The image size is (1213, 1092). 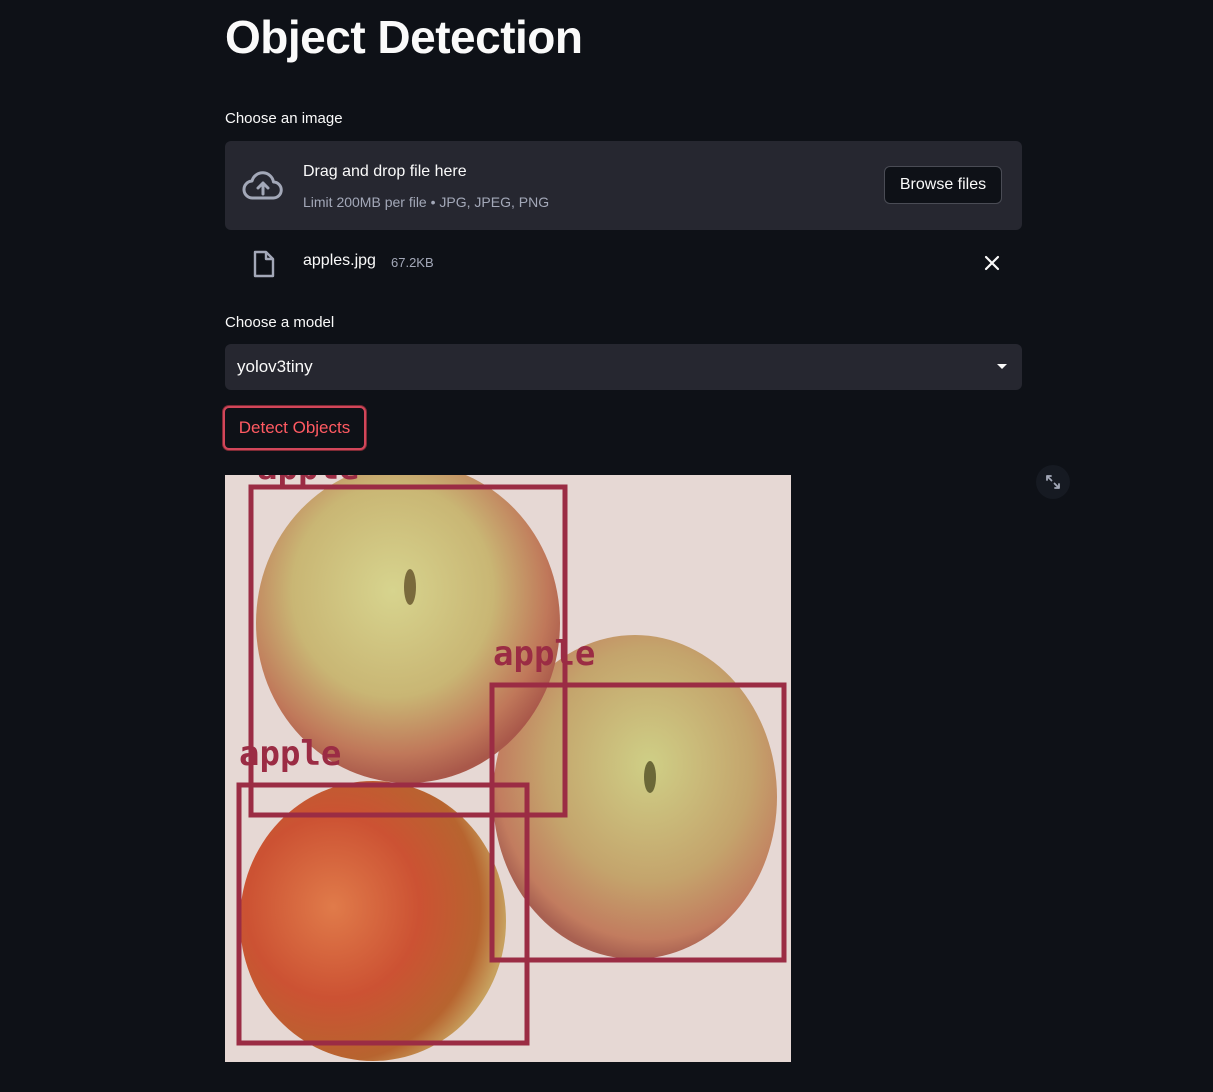 I want to click on uploader-label: Choose an image, so click(x=284, y=118).